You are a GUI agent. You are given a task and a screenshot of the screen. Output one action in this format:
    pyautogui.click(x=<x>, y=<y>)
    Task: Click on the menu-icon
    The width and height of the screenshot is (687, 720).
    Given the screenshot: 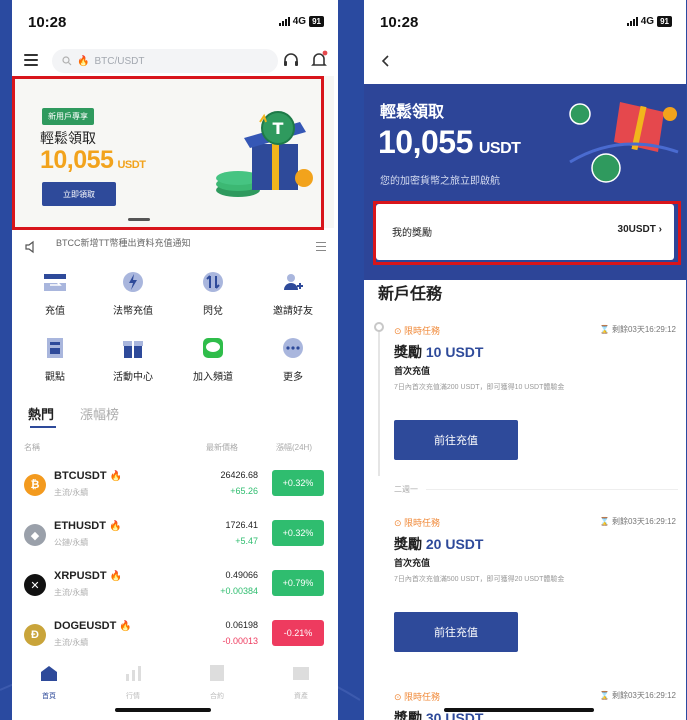 What is the action you would take?
    pyautogui.click(x=31, y=60)
    